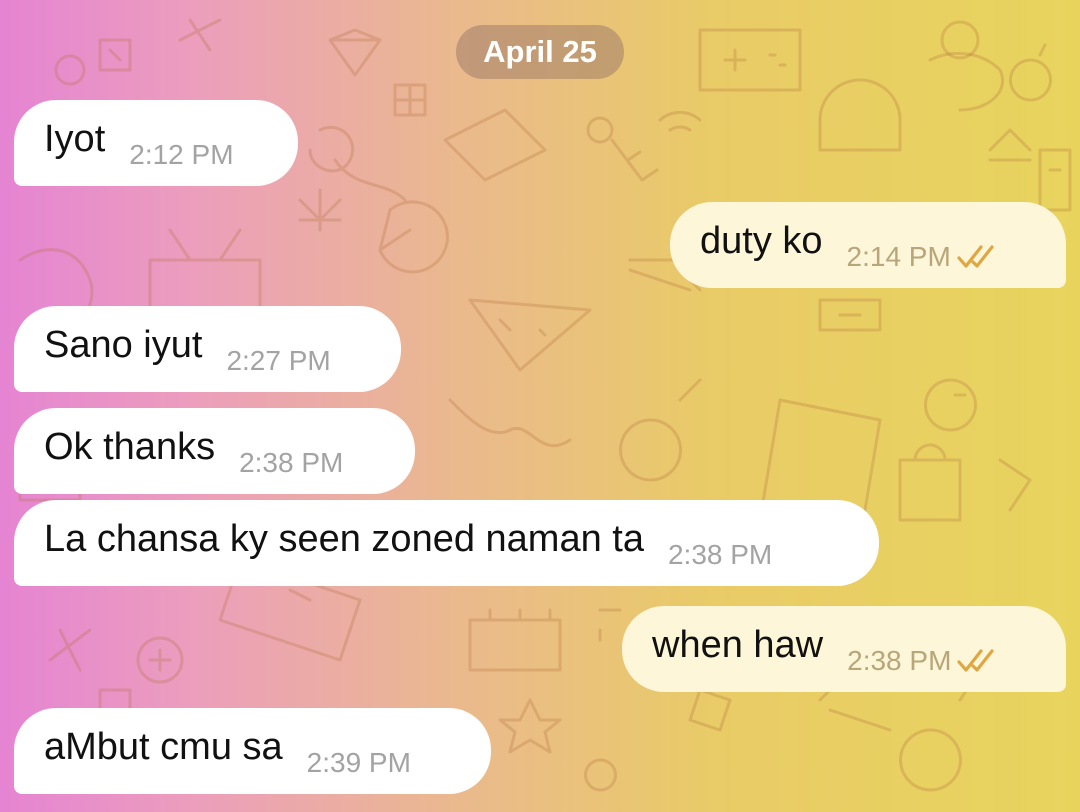 This screenshot has height=812, width=1080. I want to click on message-bubble-incoming: Ok thanks 2:38 PM, so click(214, 451).